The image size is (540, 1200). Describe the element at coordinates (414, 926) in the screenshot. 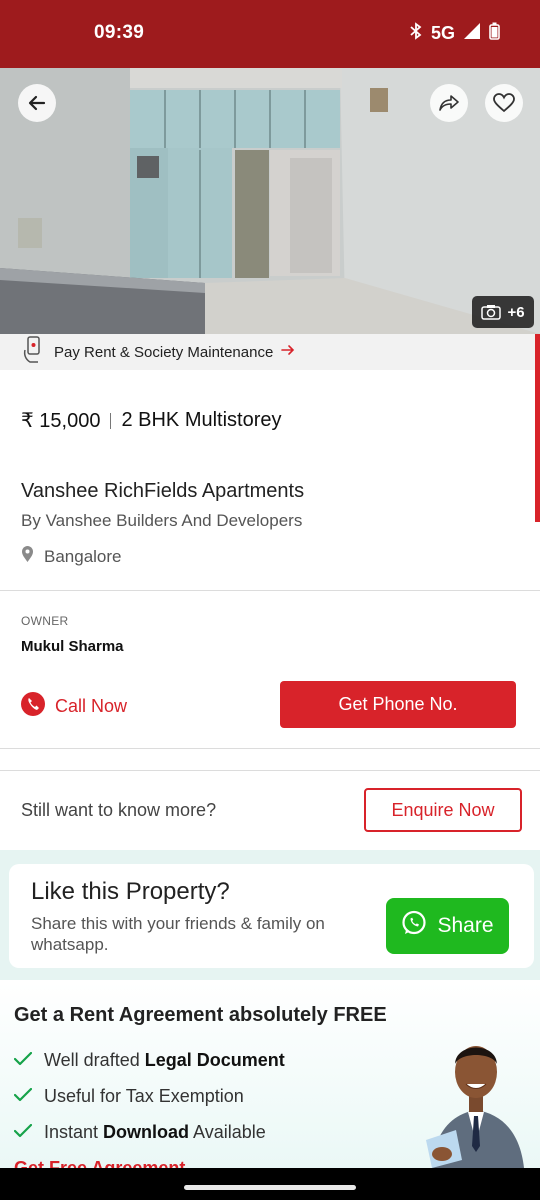

I see `whatsapp-icon` at that location.